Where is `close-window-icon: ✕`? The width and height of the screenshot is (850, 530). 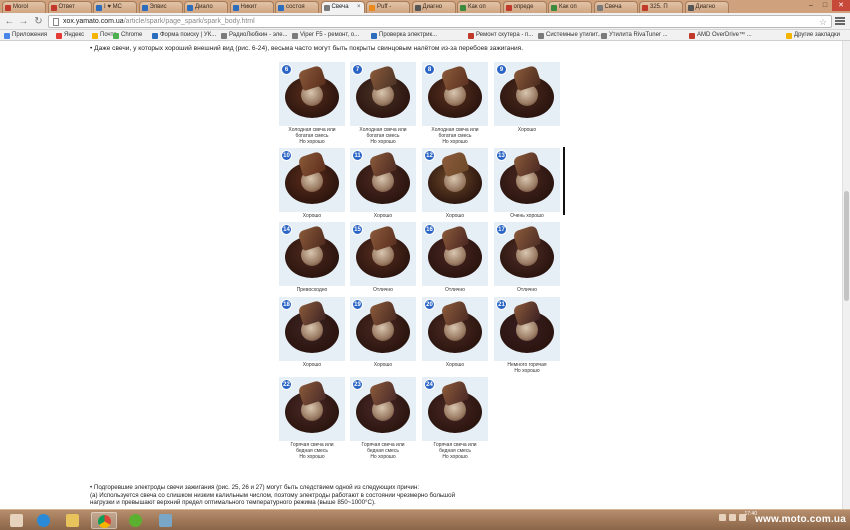
close-window-icon: ✕ is located at coordinates (841, 5).